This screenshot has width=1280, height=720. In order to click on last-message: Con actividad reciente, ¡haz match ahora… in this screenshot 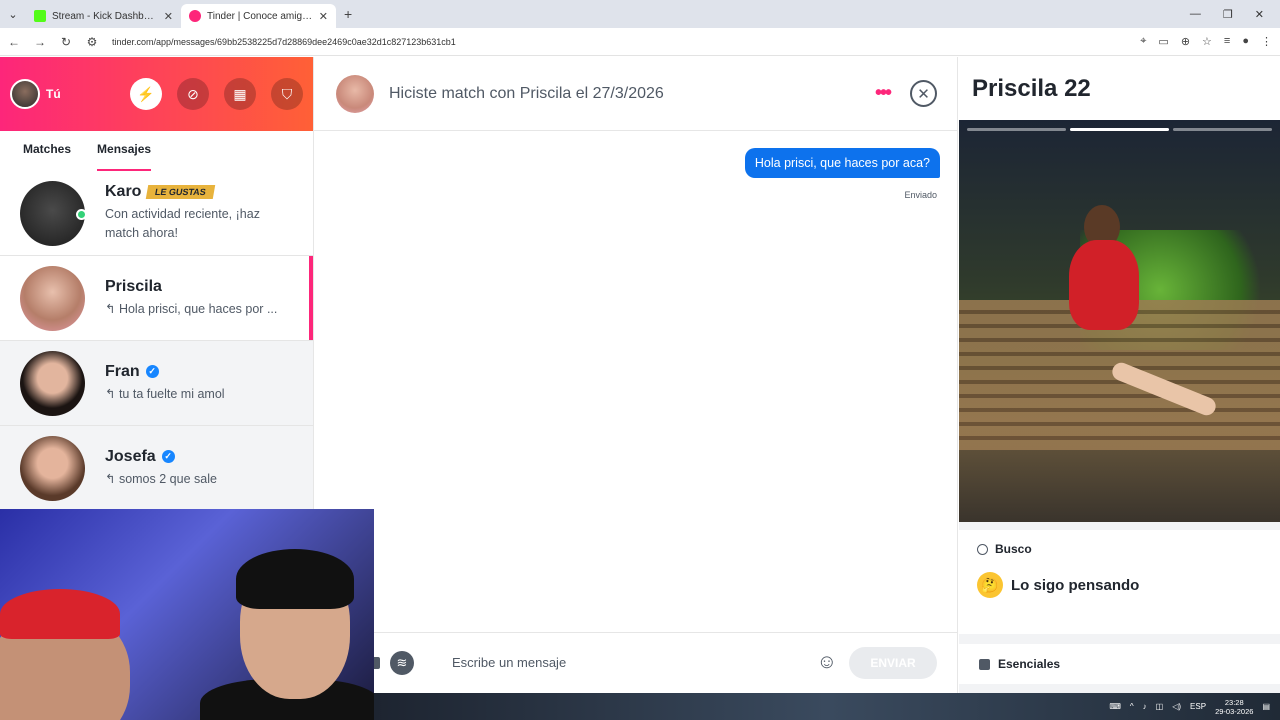, I will do `click(182, 223)`.